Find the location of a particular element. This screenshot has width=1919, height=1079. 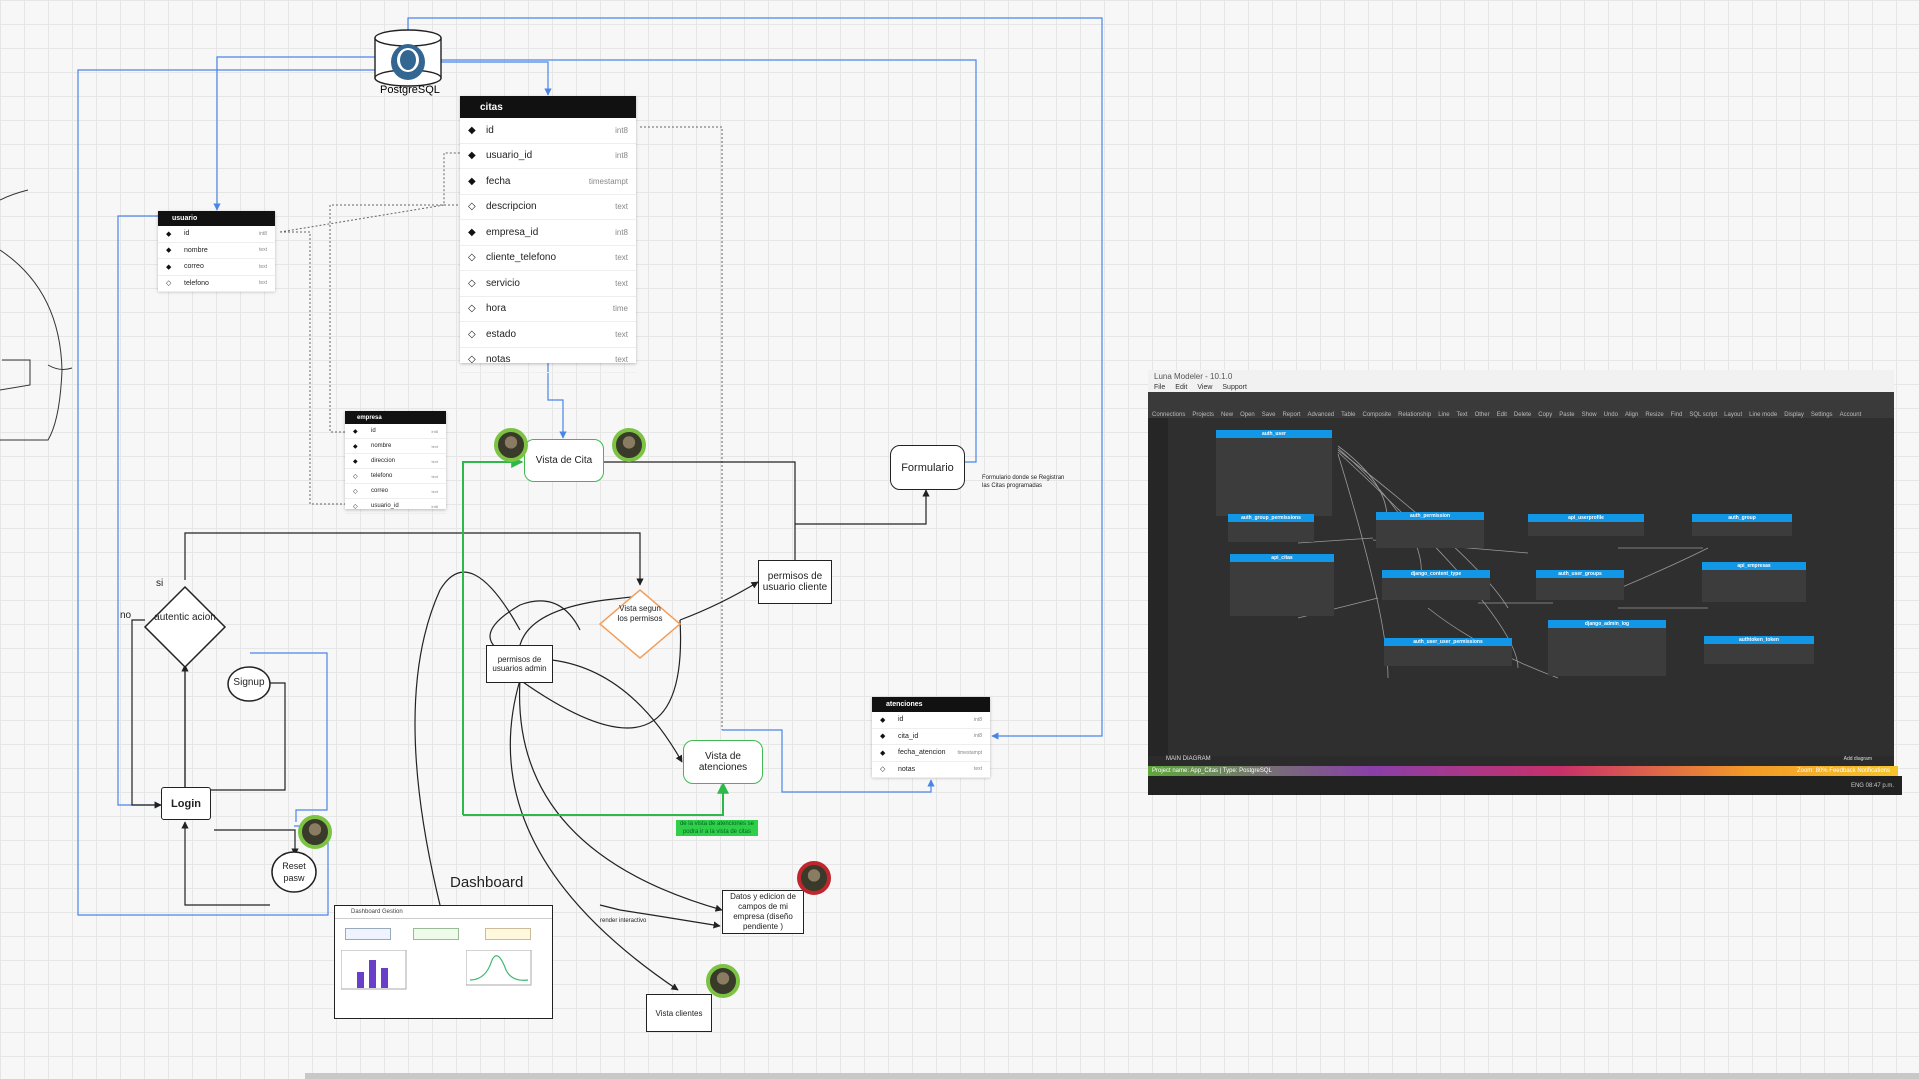

ss-status-right: Zoom: 80% Feedback Notifications is located at coordinates (1843, 771).